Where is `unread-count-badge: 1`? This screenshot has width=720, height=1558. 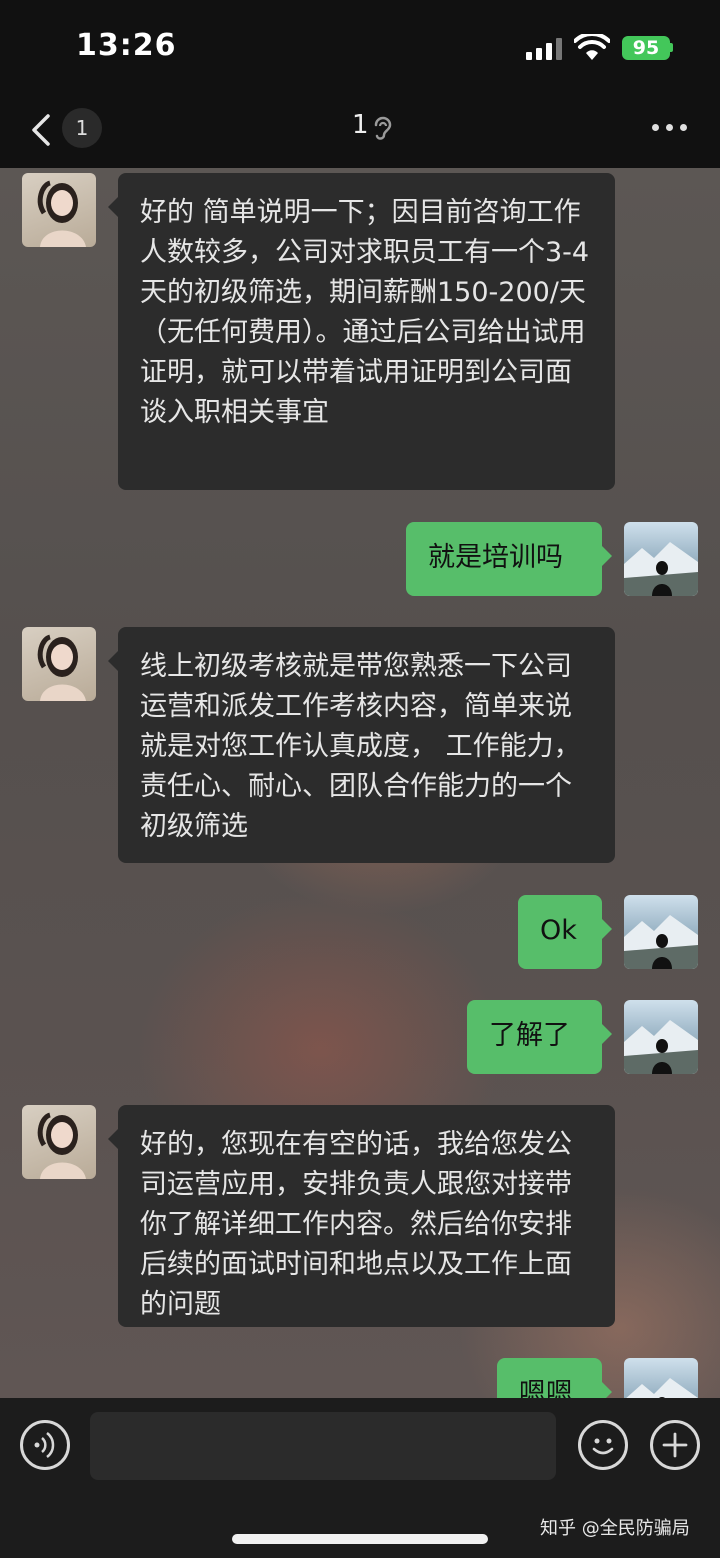
unread-count-badge: 1 is located at coordinates (82, 128).